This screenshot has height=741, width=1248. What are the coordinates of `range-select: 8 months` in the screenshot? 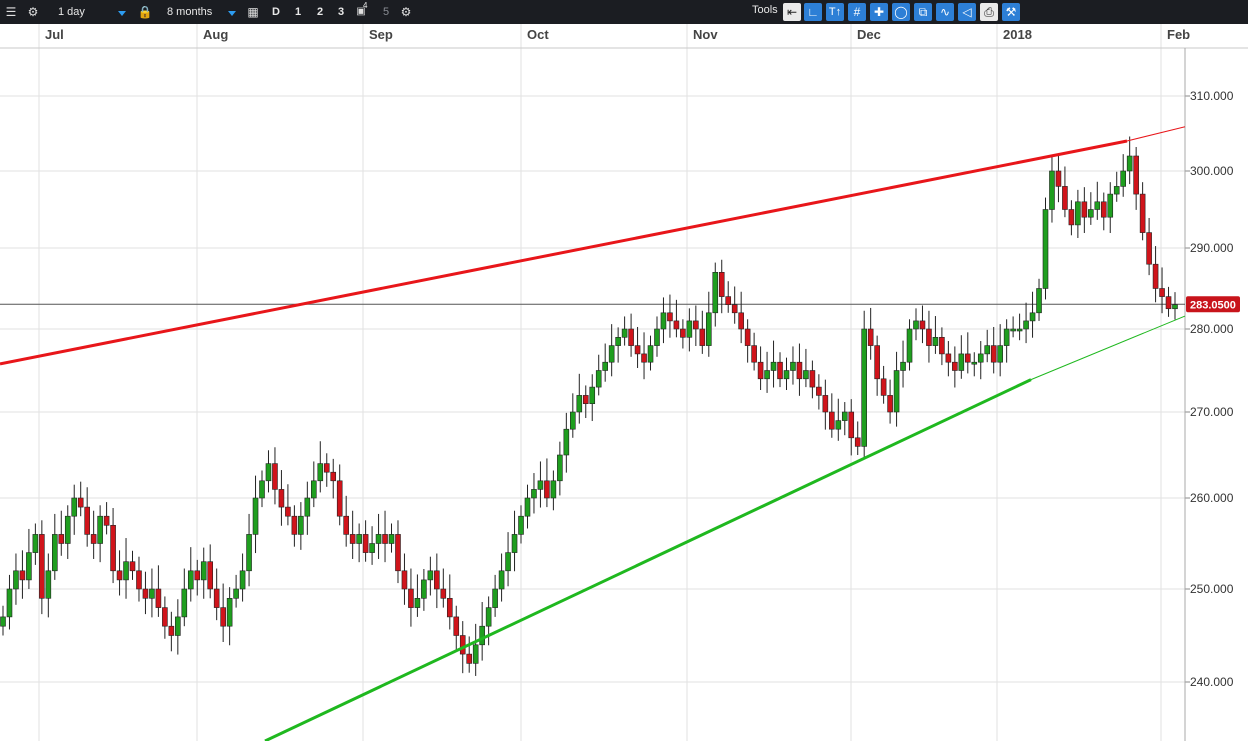 It's located at (189, 12).